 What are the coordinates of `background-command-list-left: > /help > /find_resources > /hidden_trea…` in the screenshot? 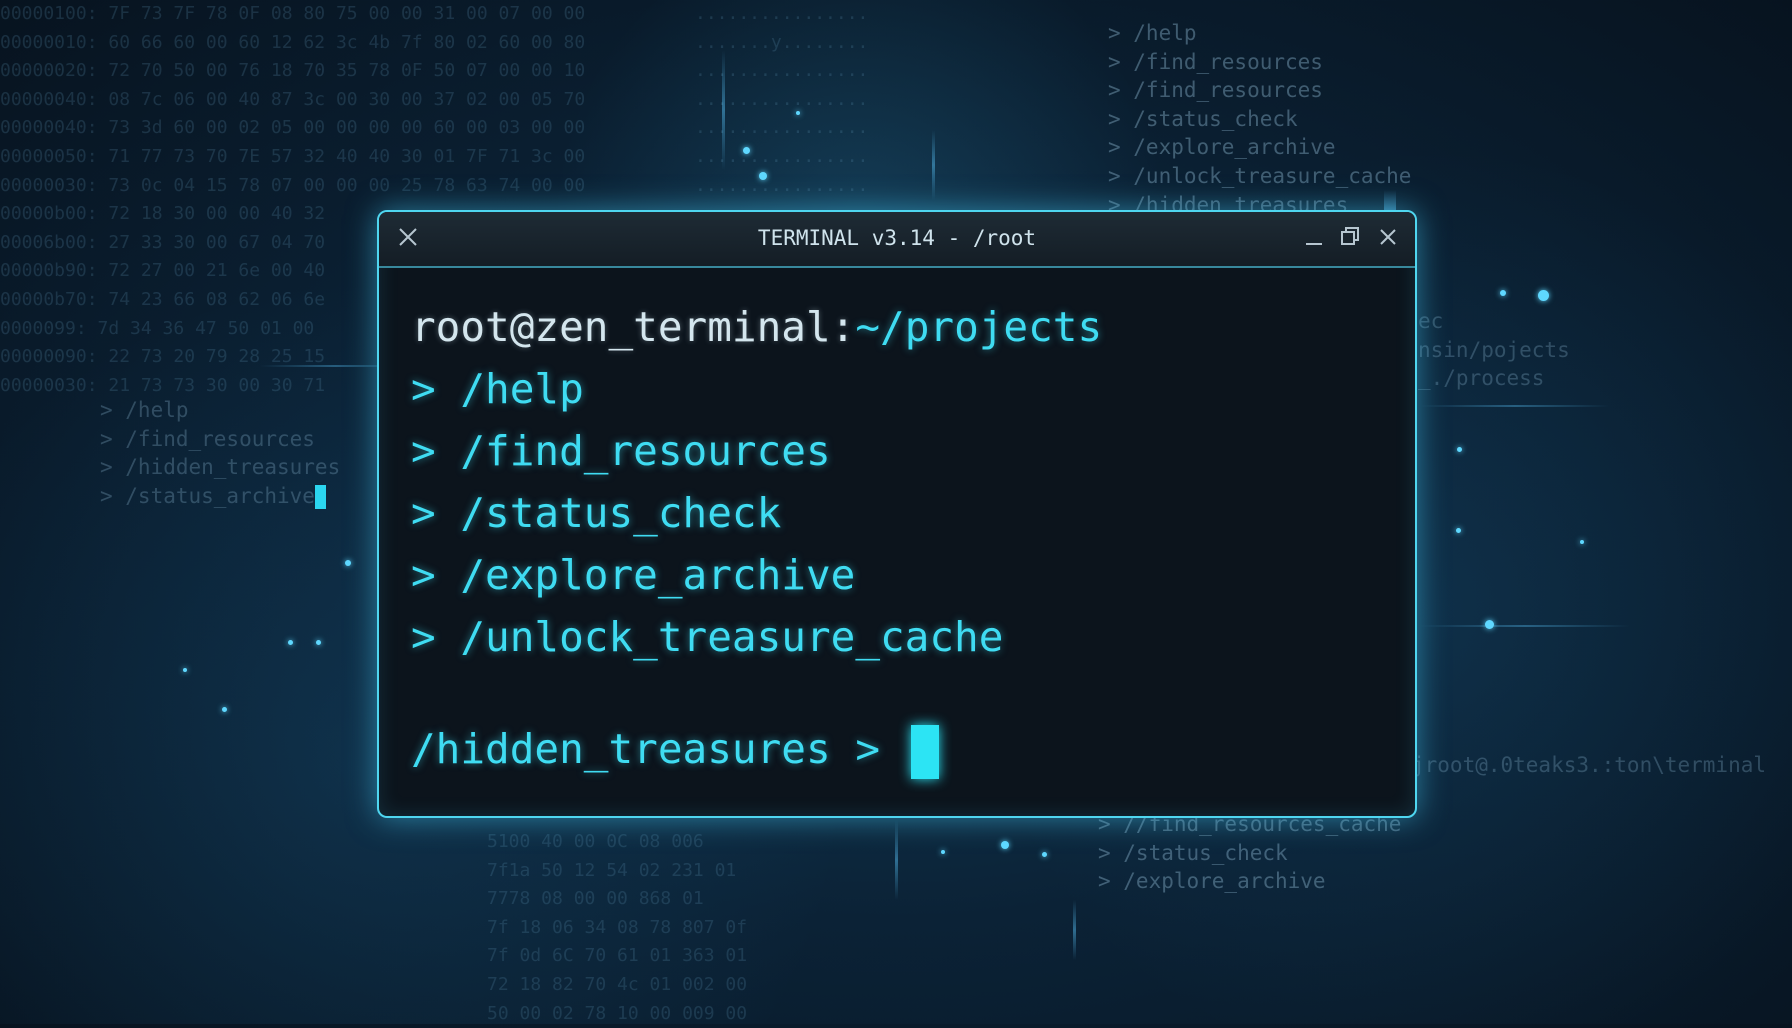 It's located at (220, 453).